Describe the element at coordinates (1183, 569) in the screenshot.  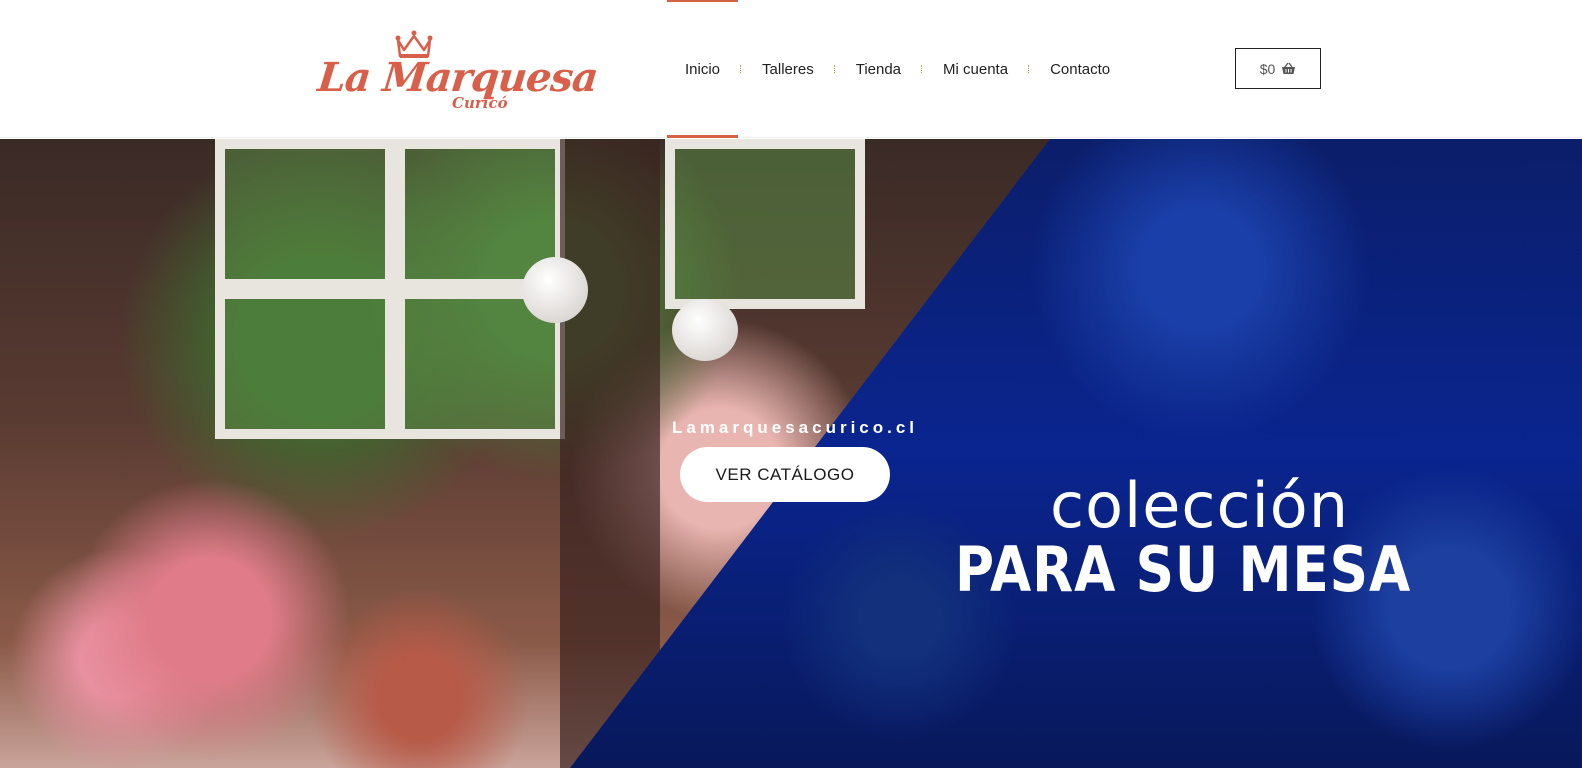
I see `hero-headline-para-su-mesa: PARA SU MESA` at that location.